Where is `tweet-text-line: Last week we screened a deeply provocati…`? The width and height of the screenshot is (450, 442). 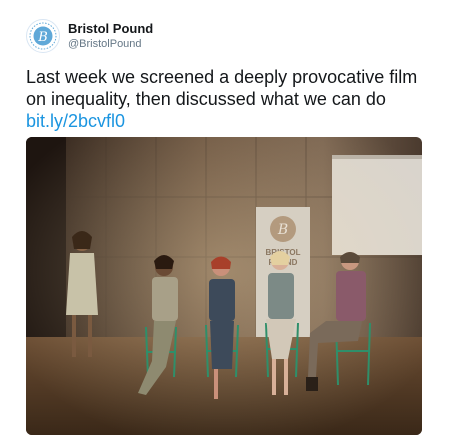 tweet-text-line: Last week we screened a deeply provocati… is located at coordinates (222, 77).